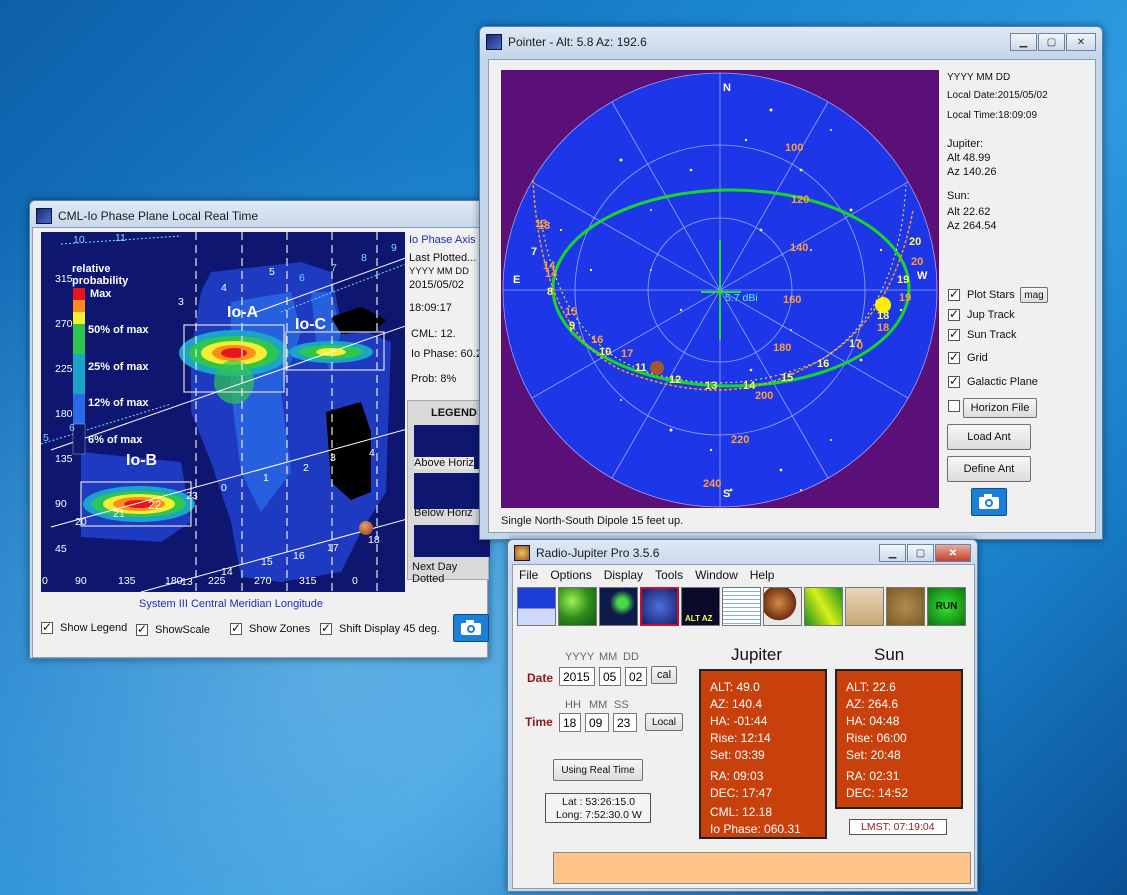 The height and width of the screenshot is (895, 1127). I want to click on define-antenna-button: Define Ant, so click(989, 469).